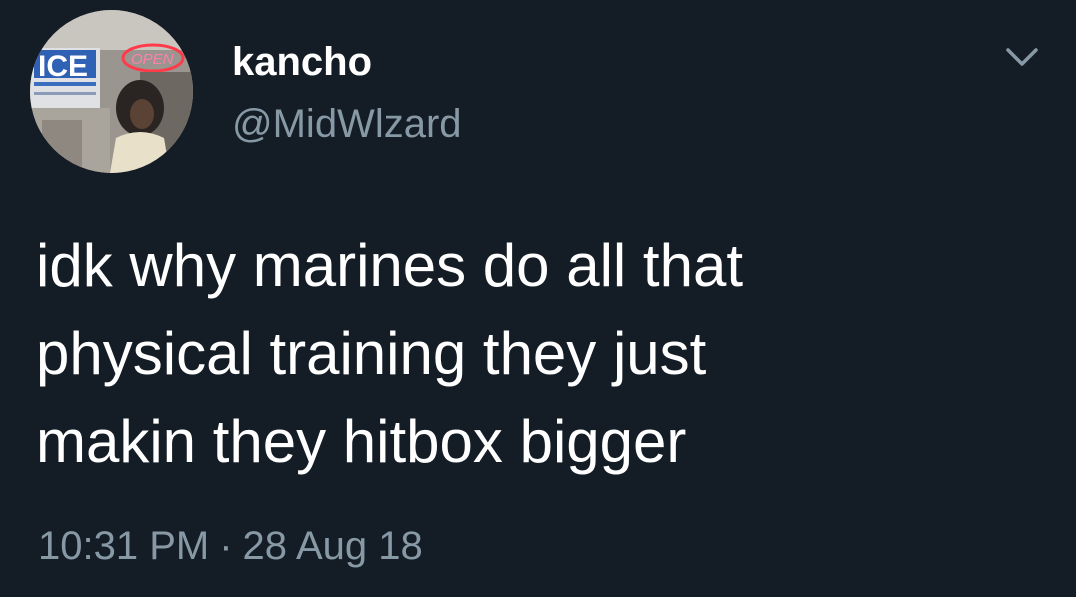 Image resolution: width=1076 pixels, height=597 pixels. I want to click on tweet-date: 28 Aug 18, so click(332, 546).